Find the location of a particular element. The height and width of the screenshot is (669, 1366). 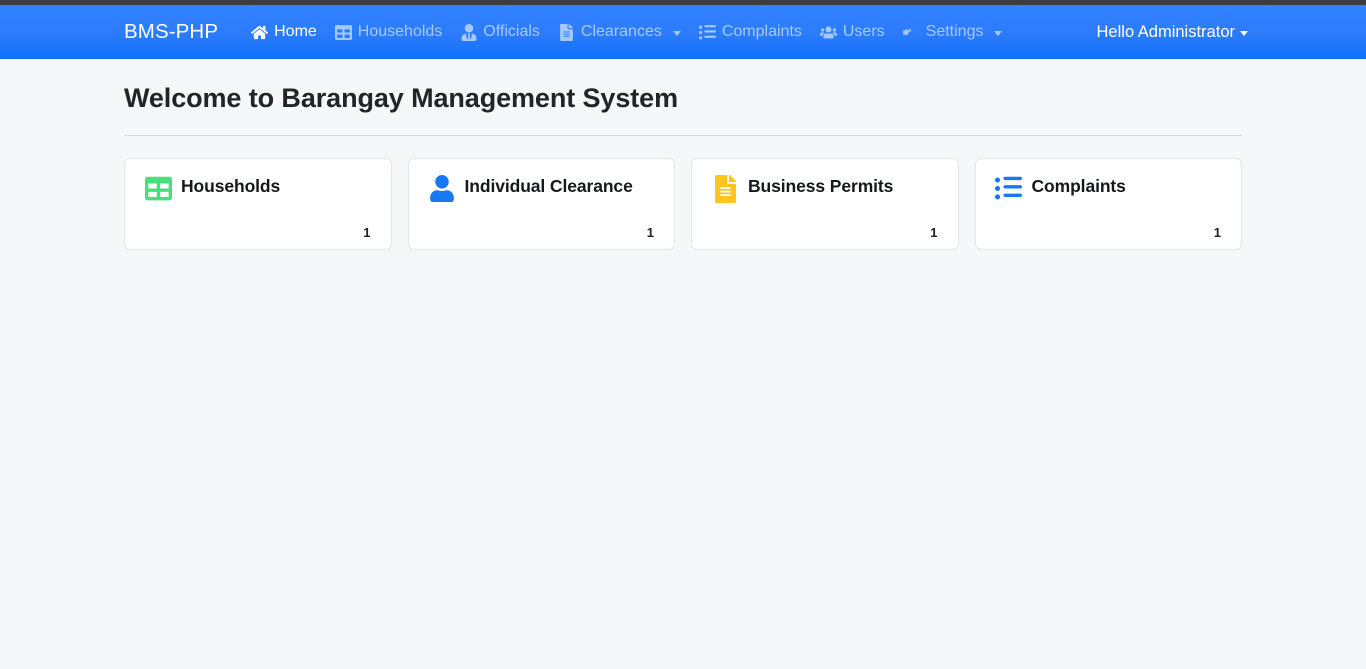

nav-item-home: Home is located at coordinates (284, 32).